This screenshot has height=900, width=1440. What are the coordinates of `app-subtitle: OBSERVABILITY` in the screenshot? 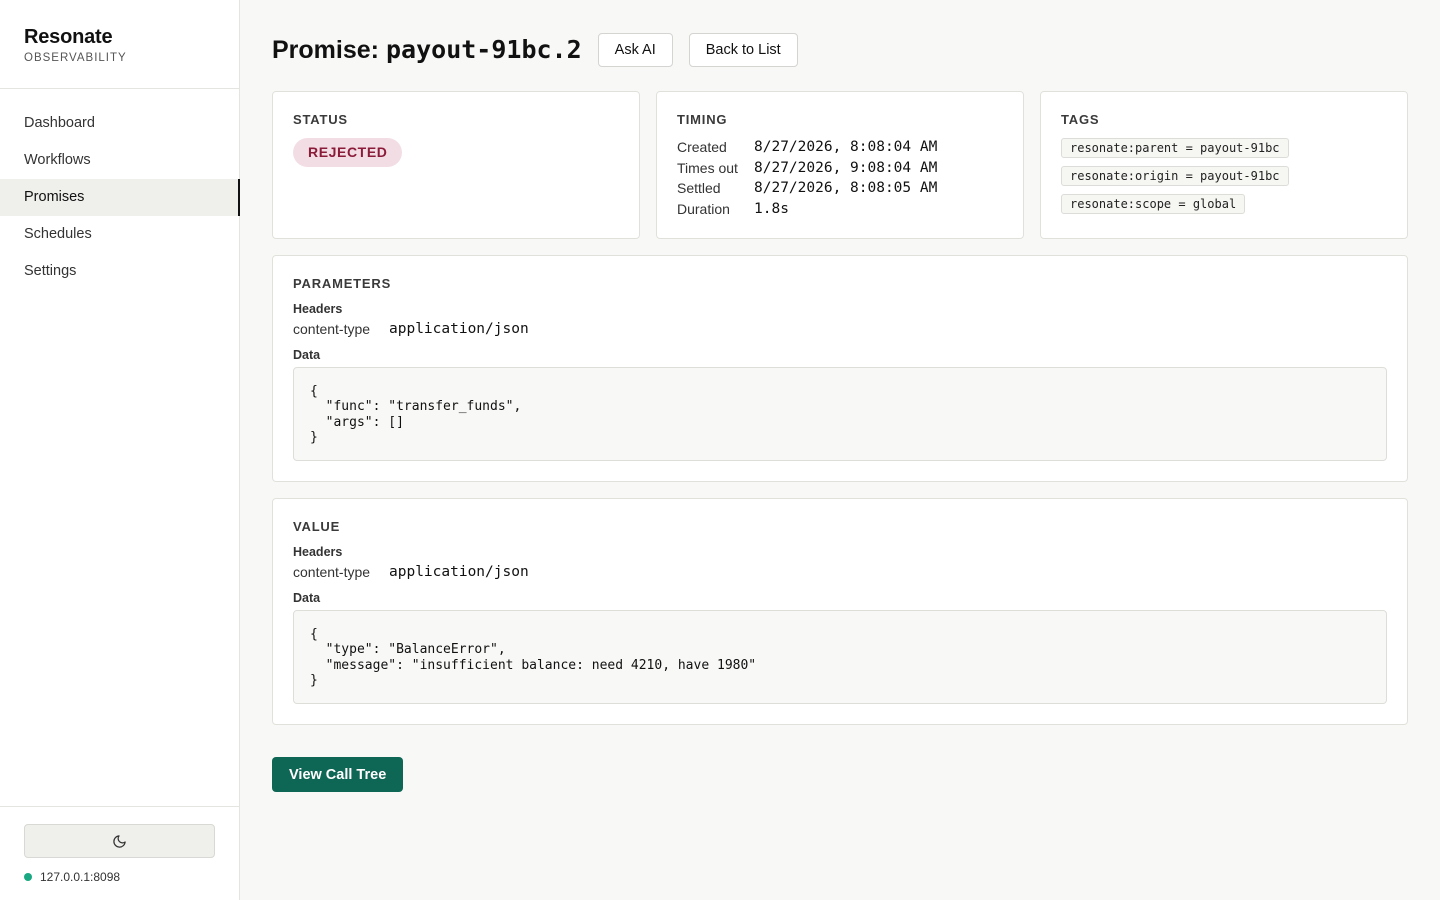 It's located at (75, 58).